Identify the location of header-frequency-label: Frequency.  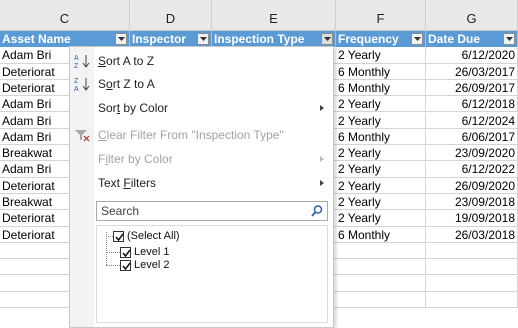
(368, 39).